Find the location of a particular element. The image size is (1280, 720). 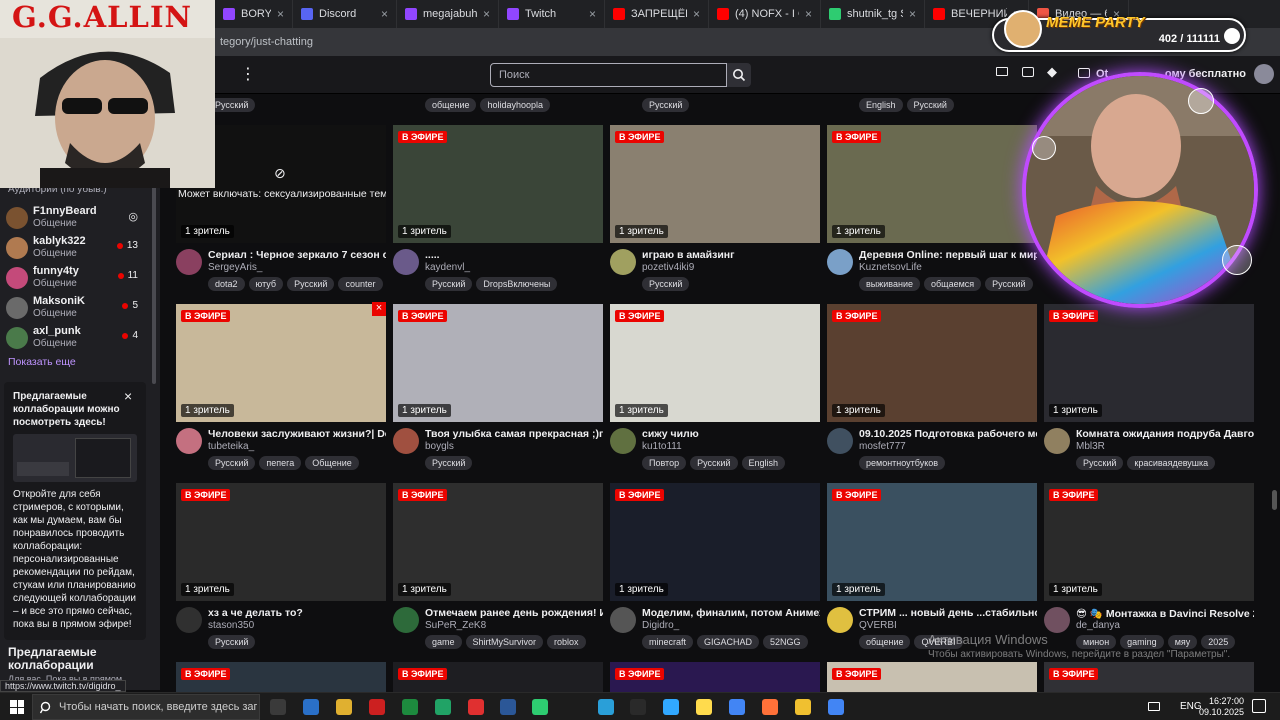

taskbar-search: Чтобы начать поиск, введите здесь запрос is located at coordinates (146, 707).